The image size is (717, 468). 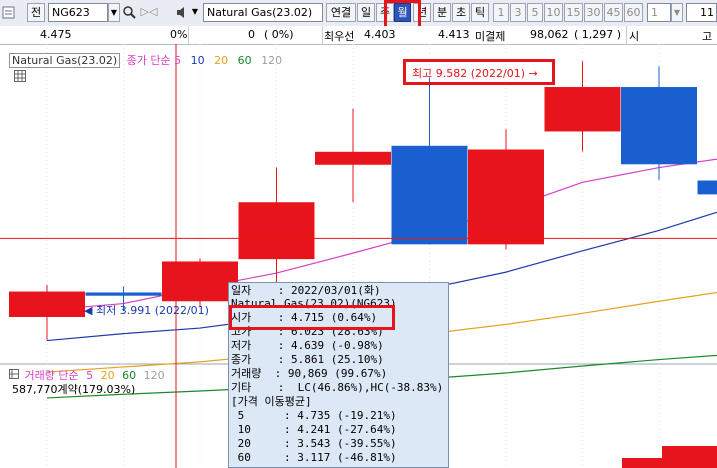 What do you see at coordinates (271, 401) in the screenshot?
I see `tooltip-ma-header: [가격 이동평균]` at bounding box center [271, 401].